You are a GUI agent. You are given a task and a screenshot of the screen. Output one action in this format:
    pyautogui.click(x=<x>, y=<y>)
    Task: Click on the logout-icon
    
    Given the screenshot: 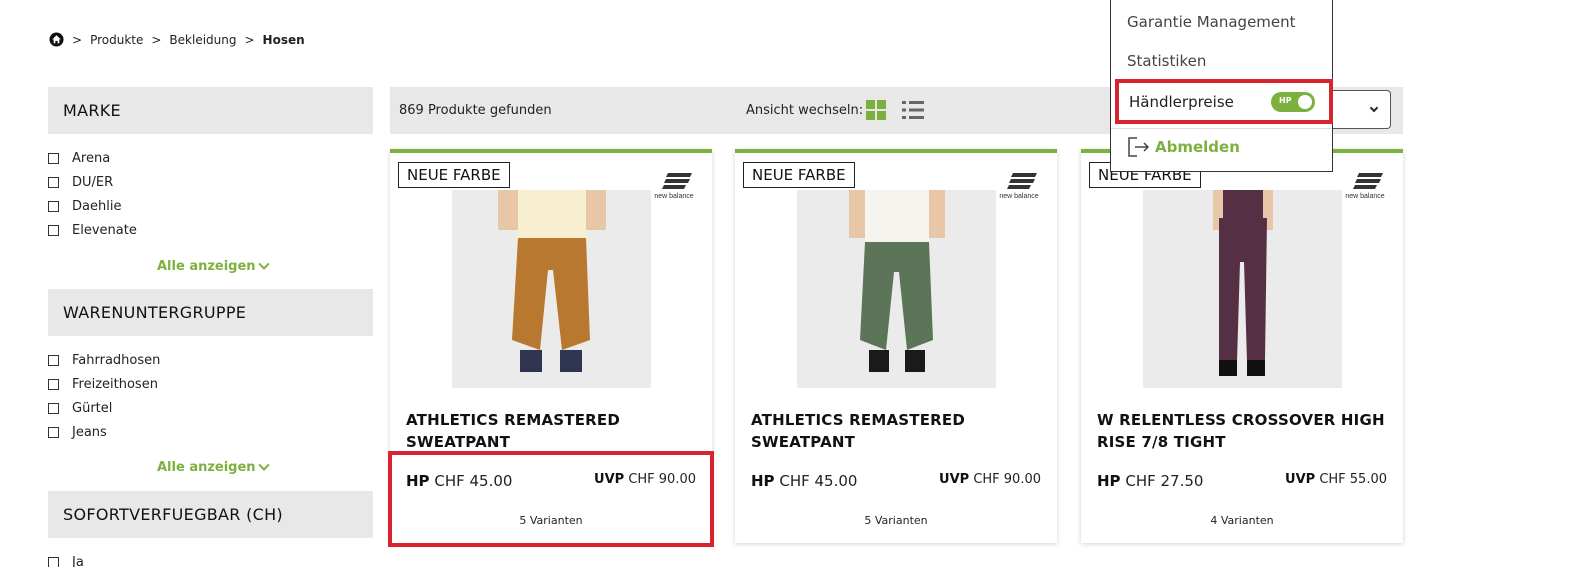 What is the action you would take?
    pyautogui.click(x=1139, y=147)
    